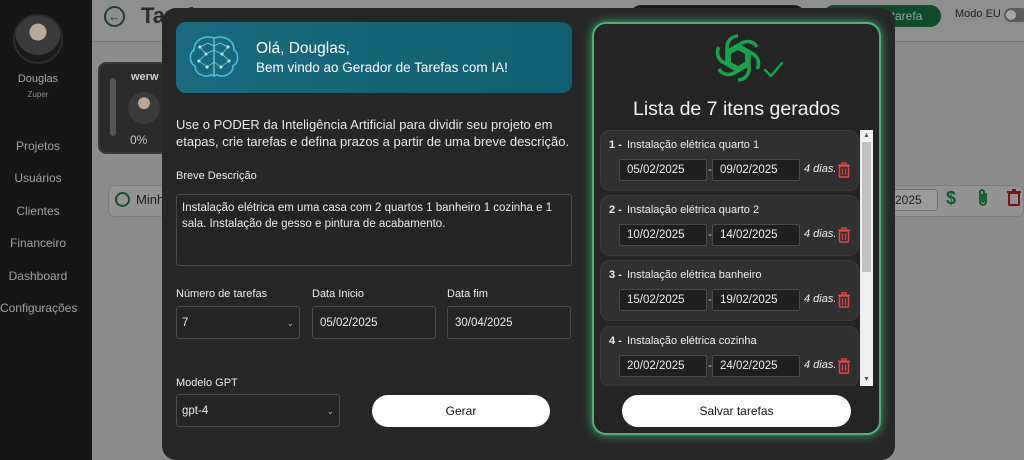  I want to click on item-end-date: 19/02/2025, so click(756, 300).